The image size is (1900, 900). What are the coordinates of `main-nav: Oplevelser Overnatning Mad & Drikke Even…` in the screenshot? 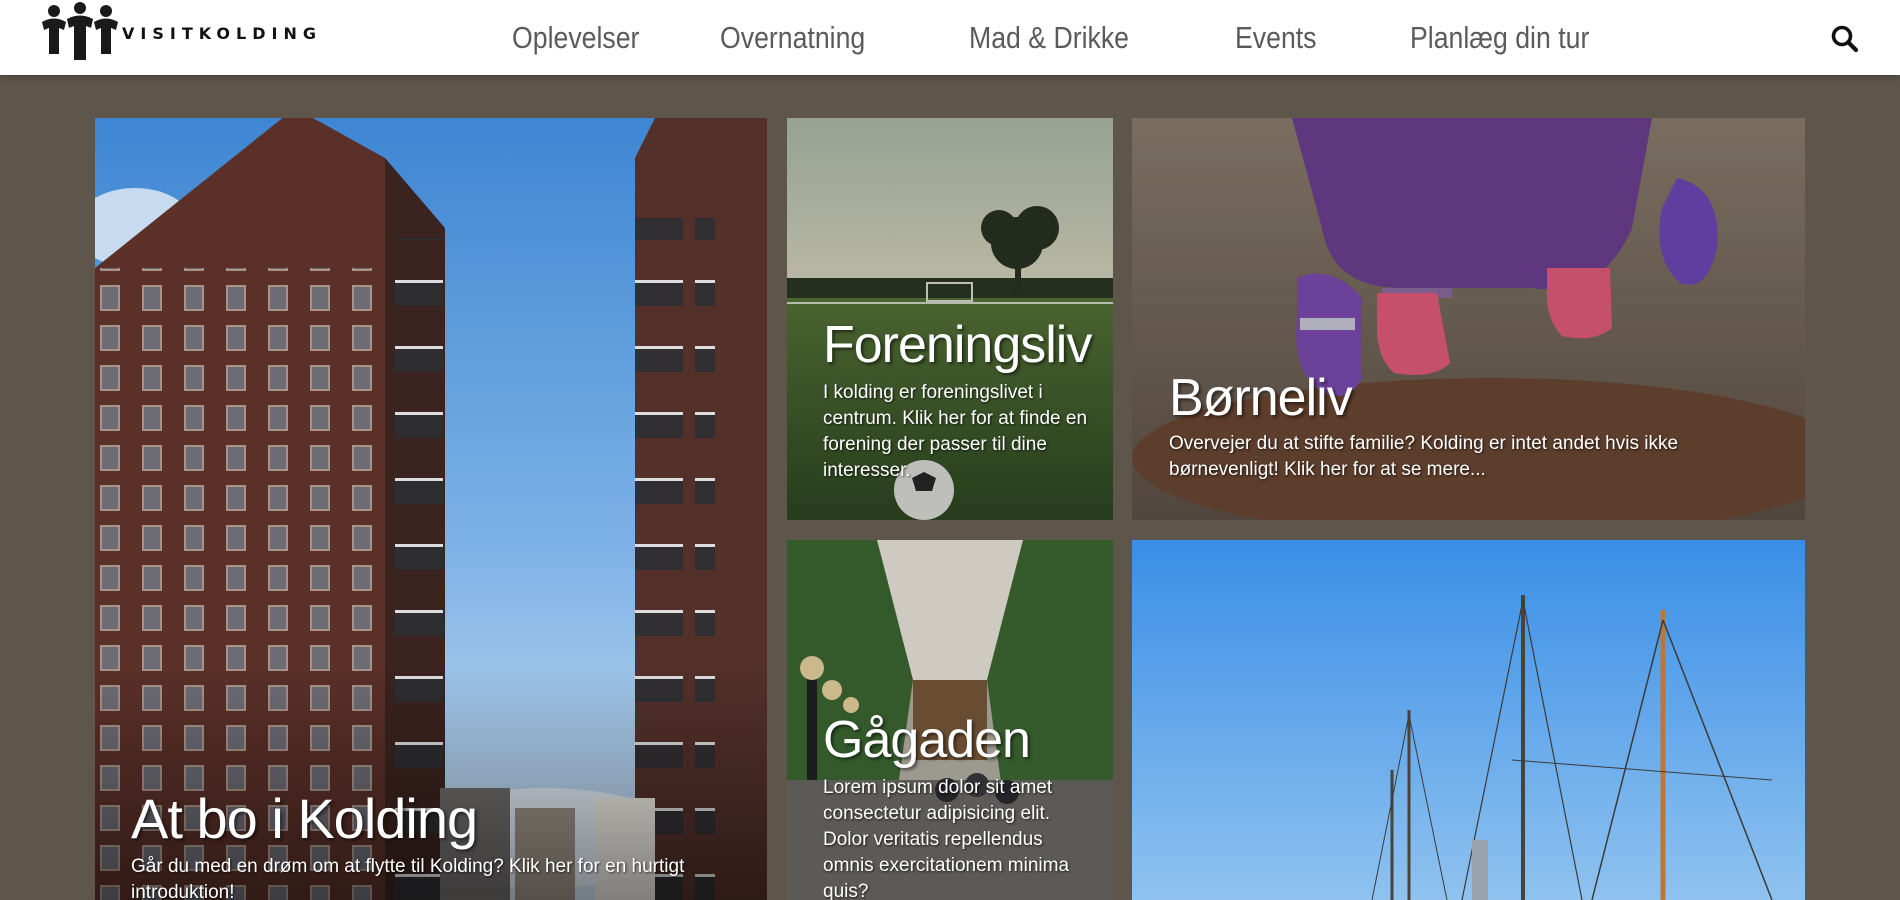 It's located at (1105, 37).